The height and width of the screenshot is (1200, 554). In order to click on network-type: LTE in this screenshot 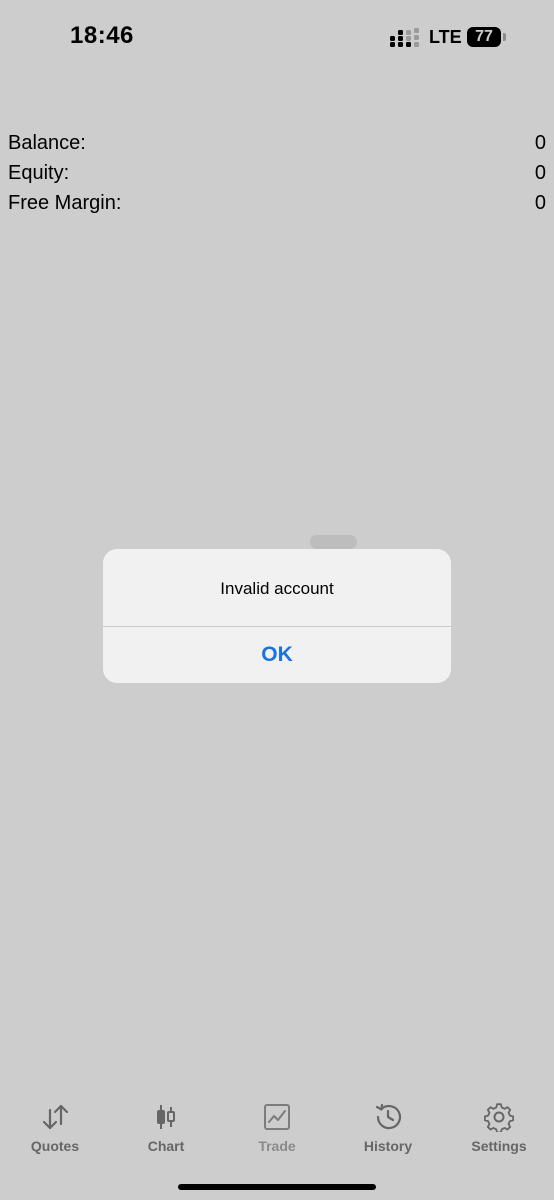, I will do `click(445, 37)`.